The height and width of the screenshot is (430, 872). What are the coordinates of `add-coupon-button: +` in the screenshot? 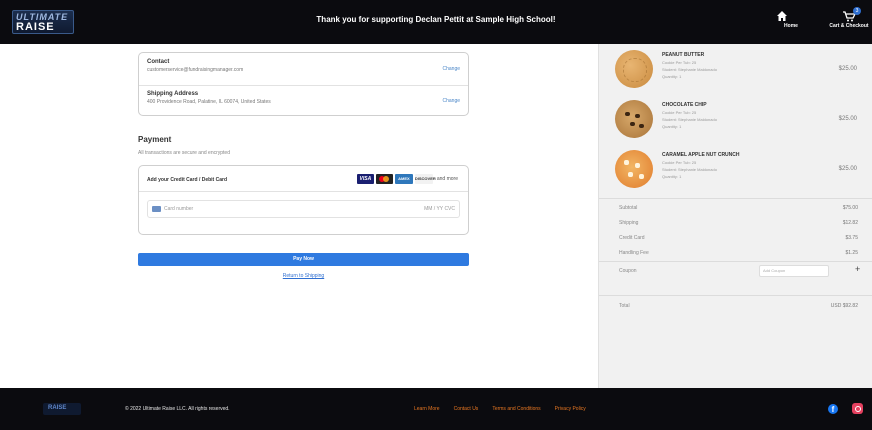 It's located at (857, 269).